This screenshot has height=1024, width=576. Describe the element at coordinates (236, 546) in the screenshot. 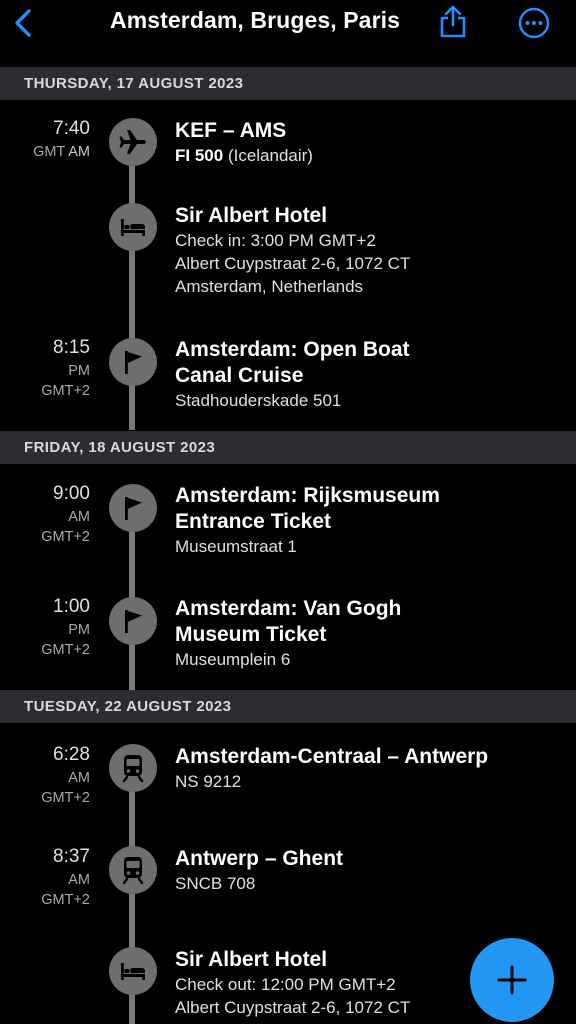

I see `item-address: Museumstraat 1` at that location.